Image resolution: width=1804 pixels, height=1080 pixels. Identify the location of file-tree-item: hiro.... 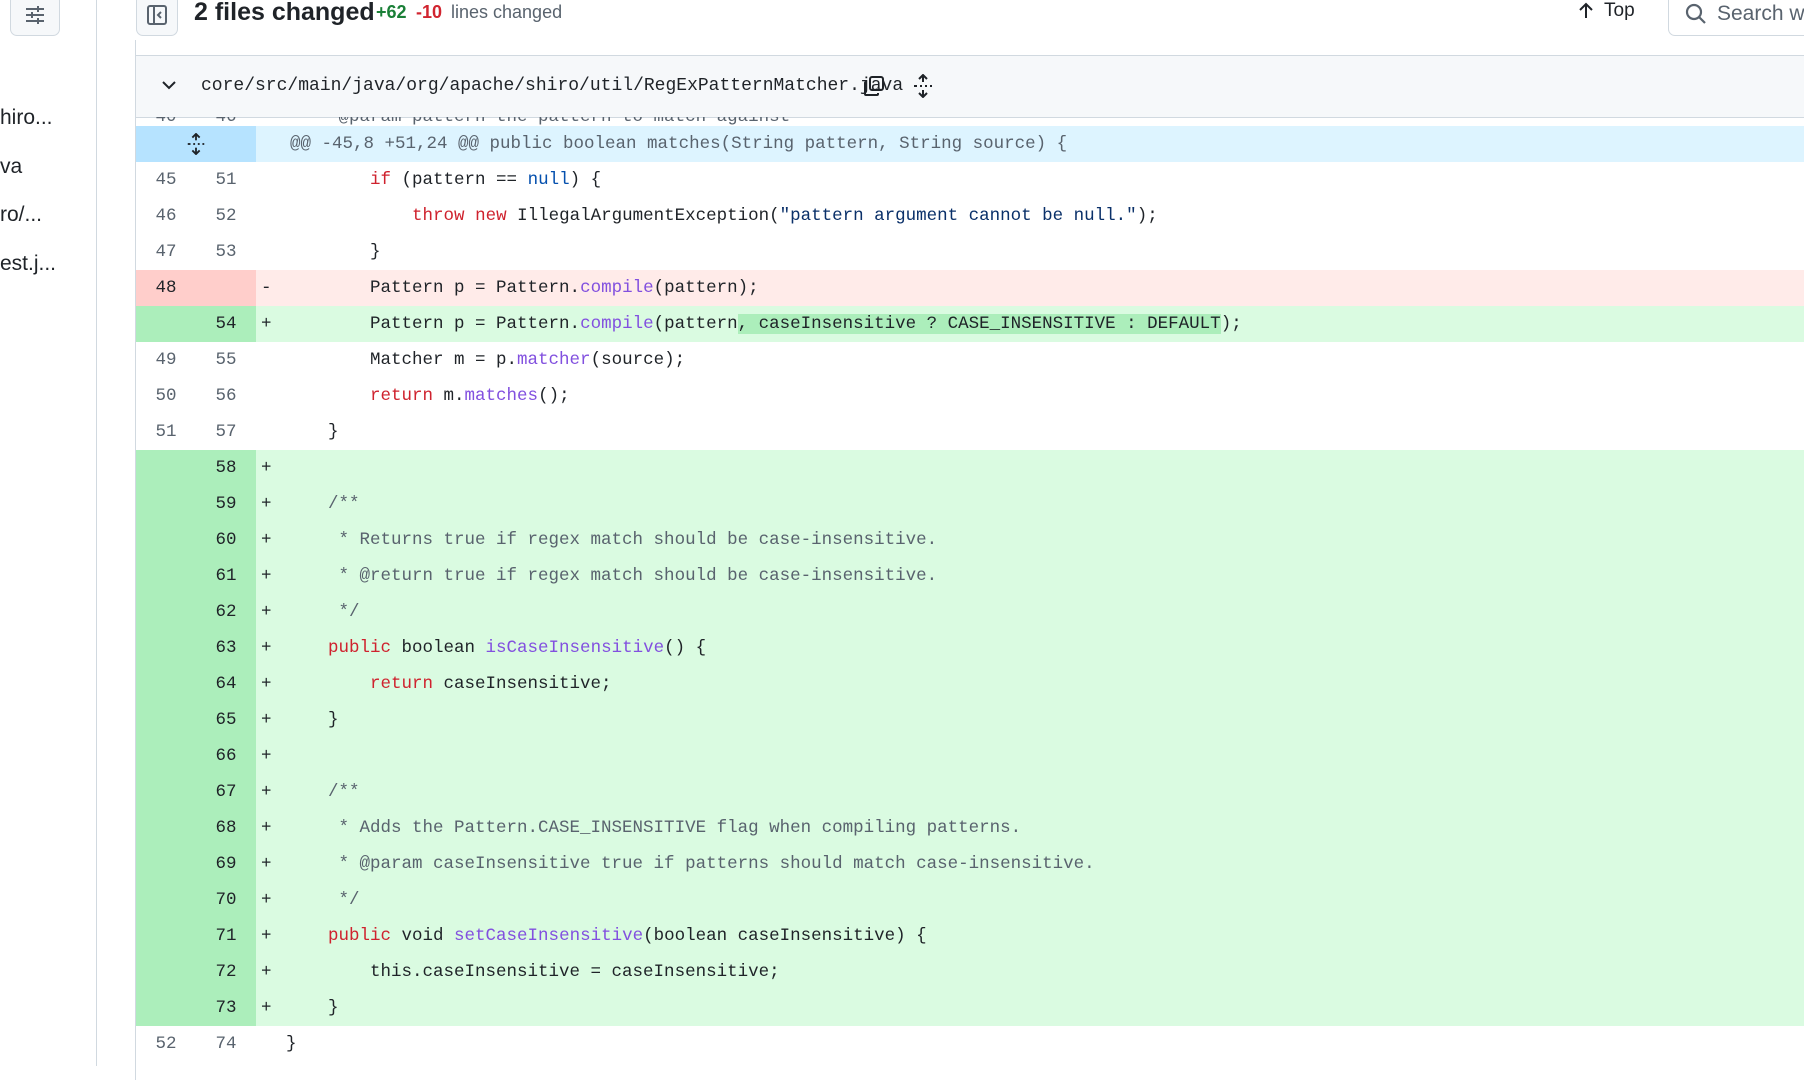
(46, 118).